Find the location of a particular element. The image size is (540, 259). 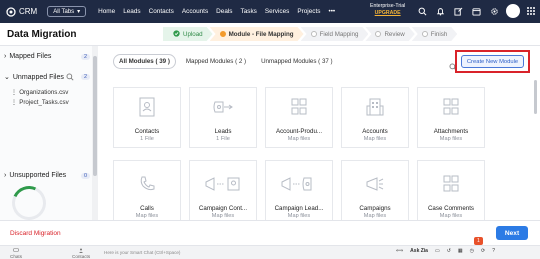

step-label: Finish is located at coordinates (439, 34).